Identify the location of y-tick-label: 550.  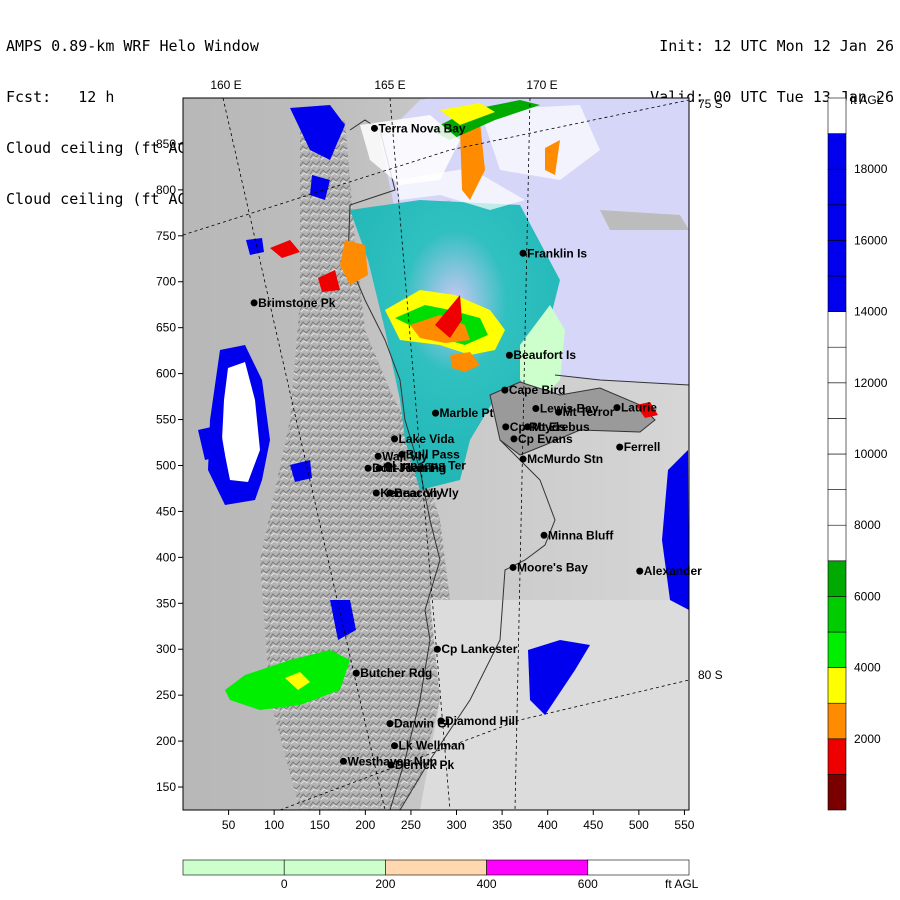
(166, 420).